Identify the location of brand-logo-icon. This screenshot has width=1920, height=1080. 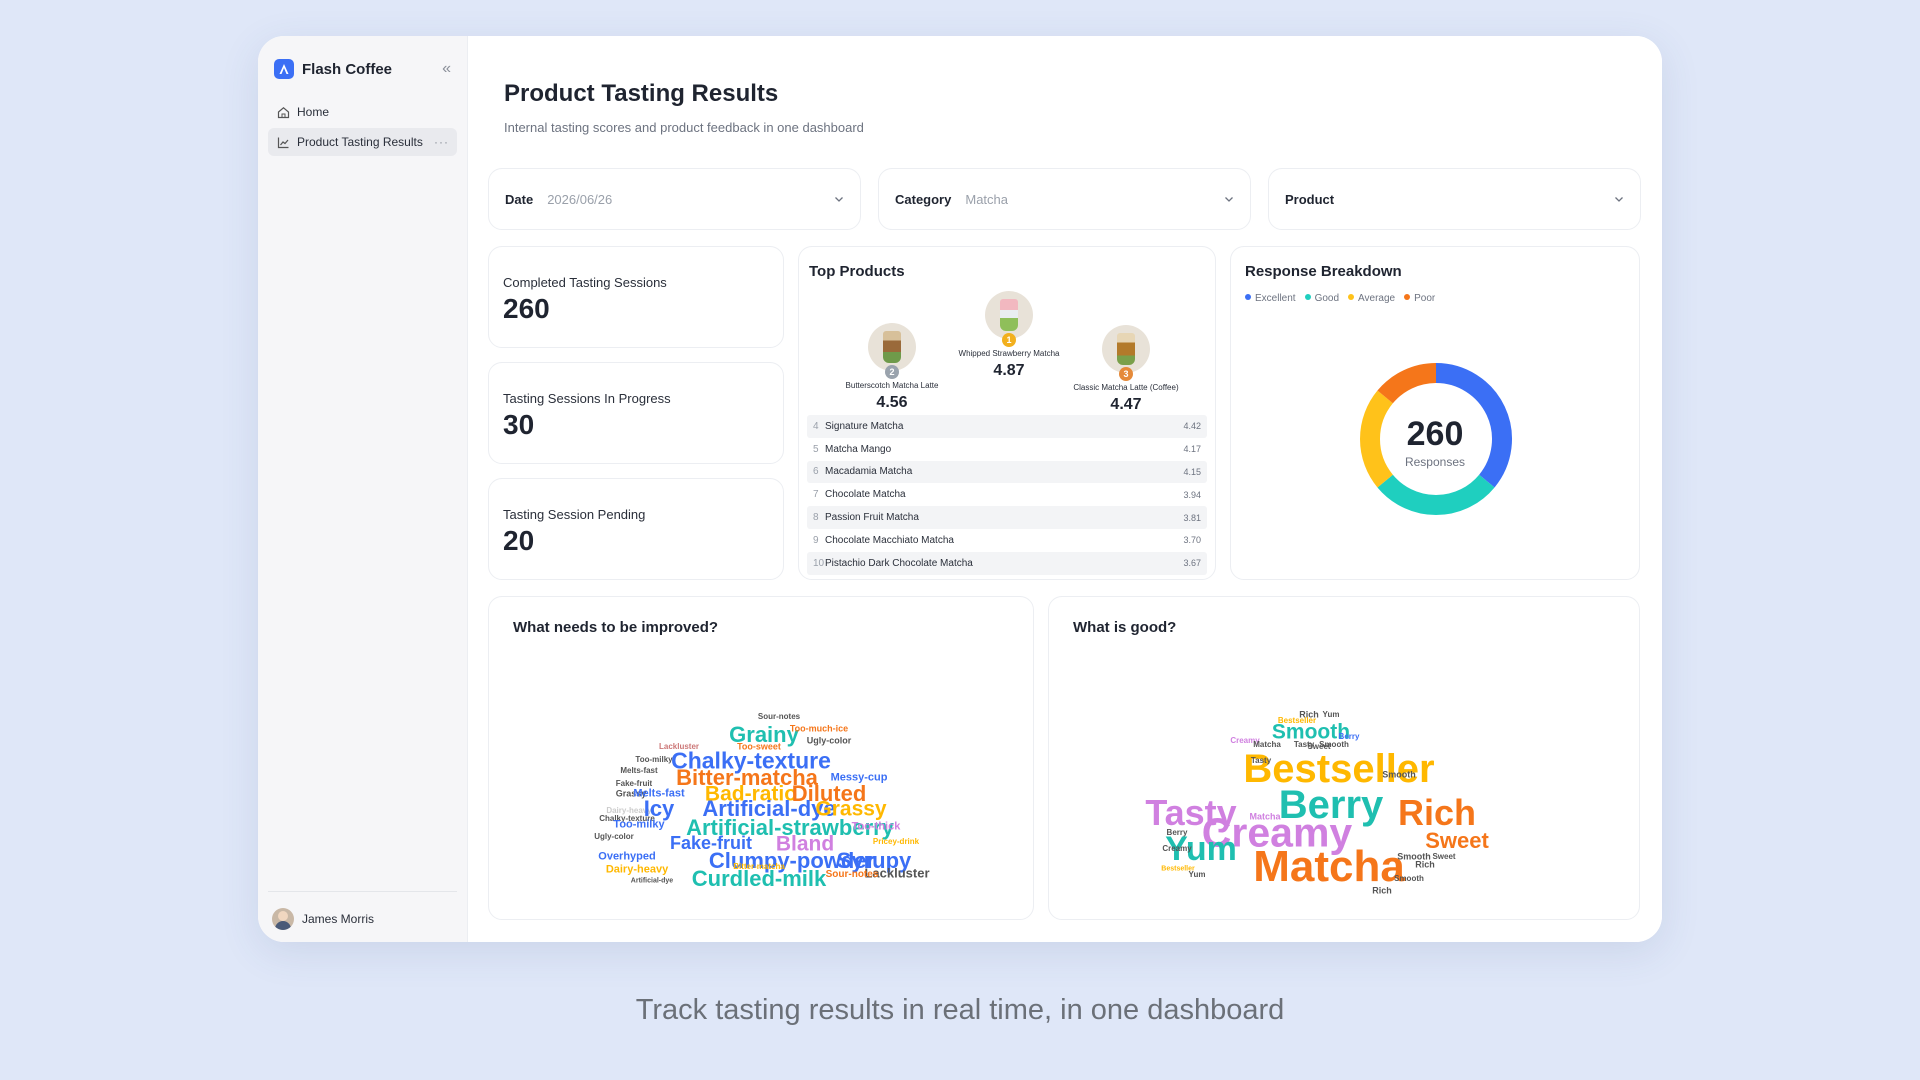
(284, 69).